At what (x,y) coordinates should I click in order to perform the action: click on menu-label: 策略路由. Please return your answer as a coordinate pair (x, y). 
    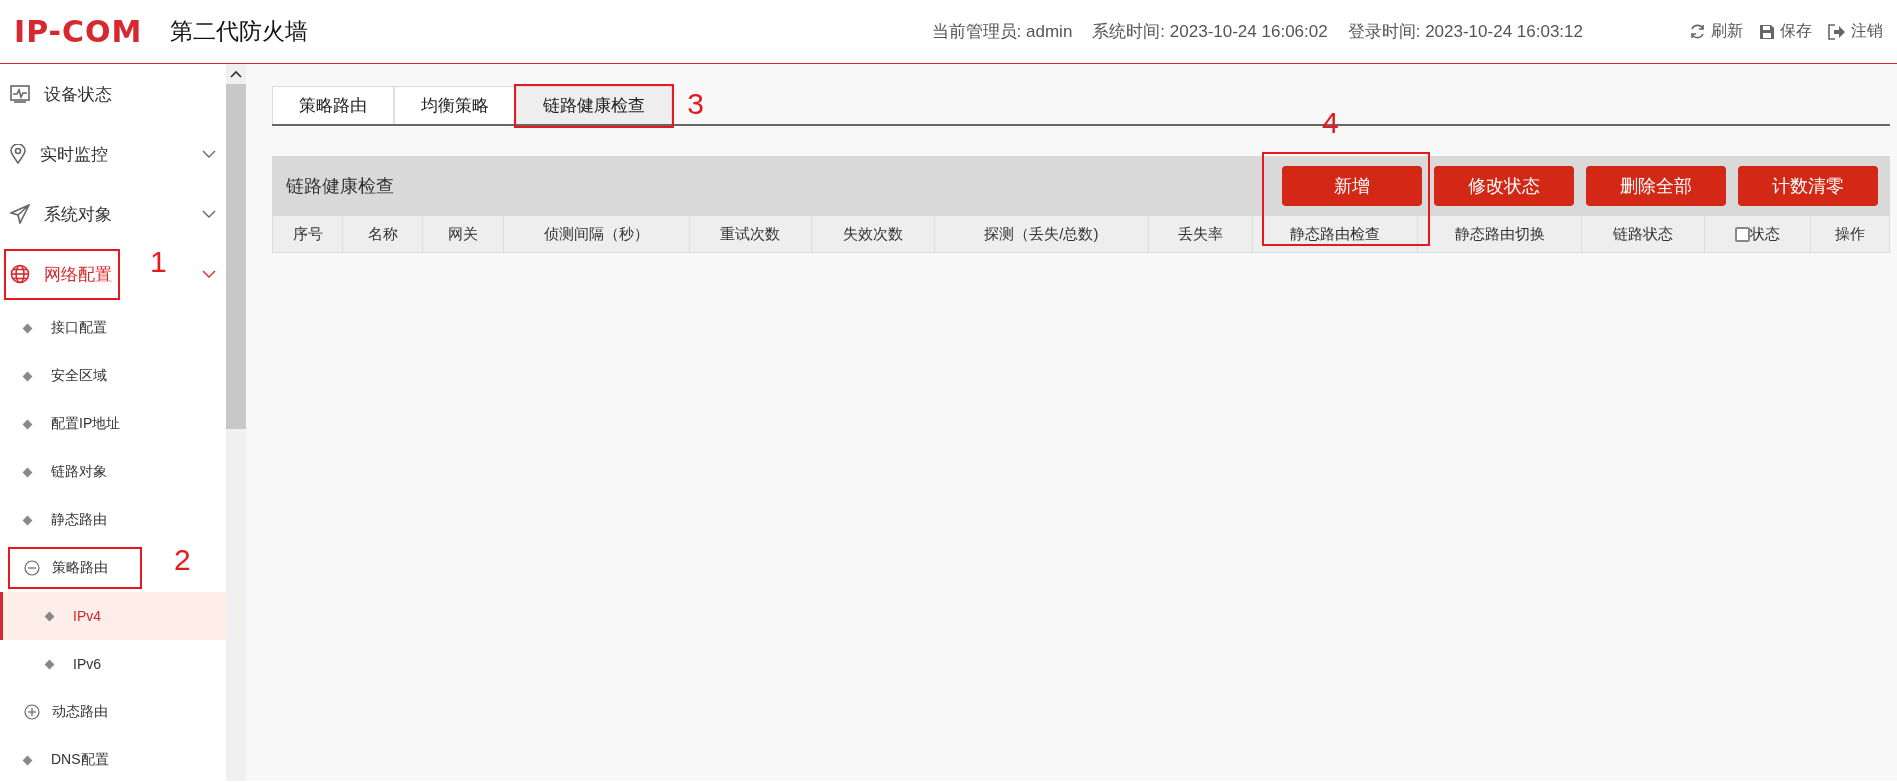
    Looking at the image, I should click on (80, 568).